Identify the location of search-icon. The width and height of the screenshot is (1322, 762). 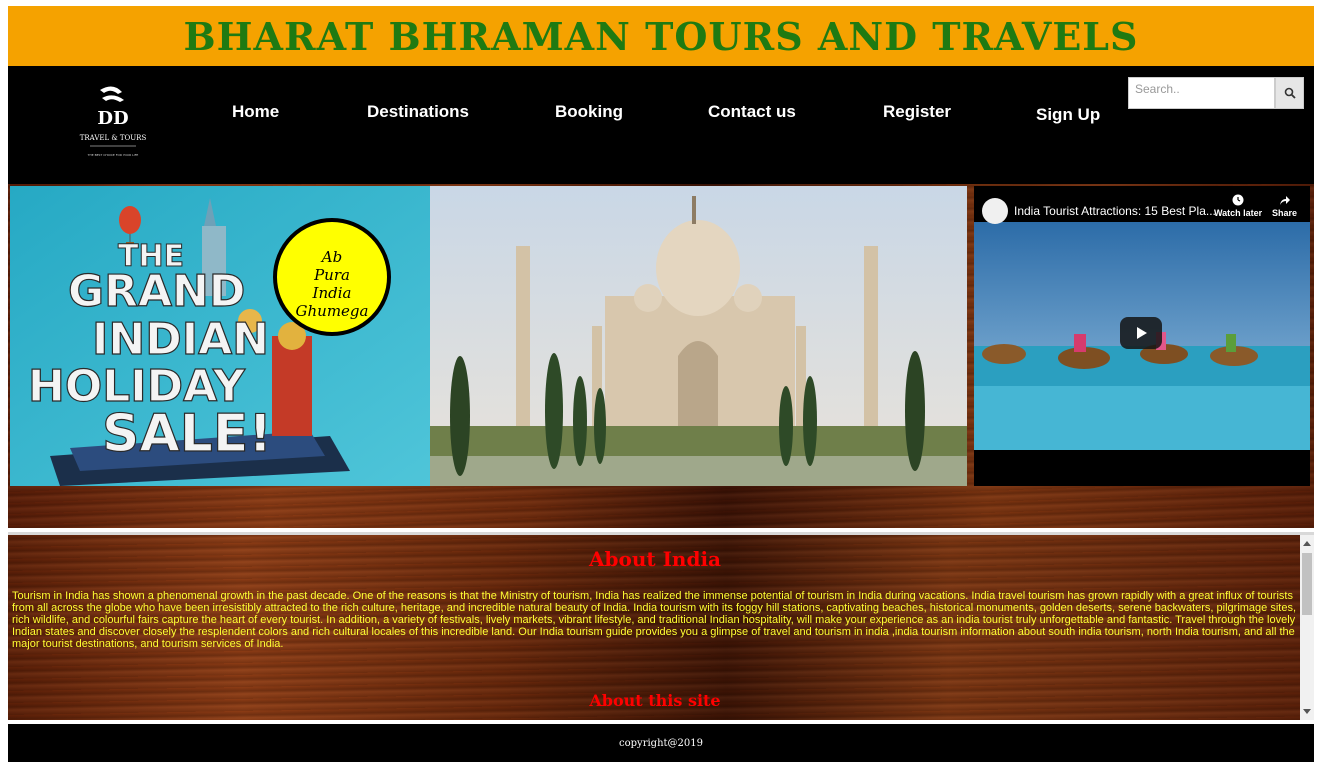
(1290, 93).